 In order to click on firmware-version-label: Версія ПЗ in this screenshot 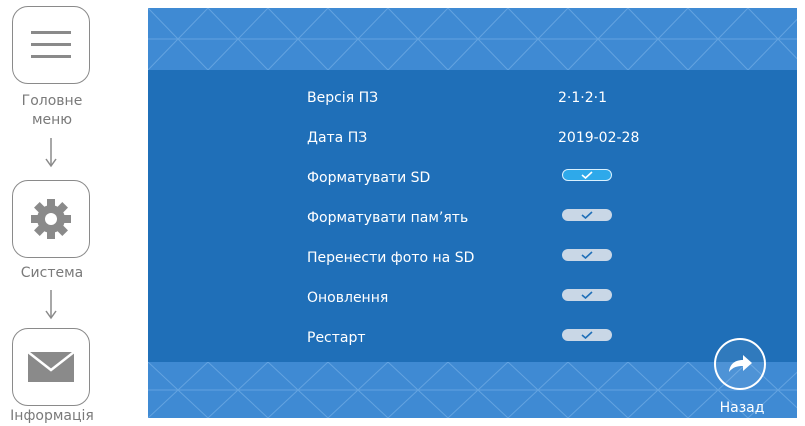, I will do `click(343, 98)`.